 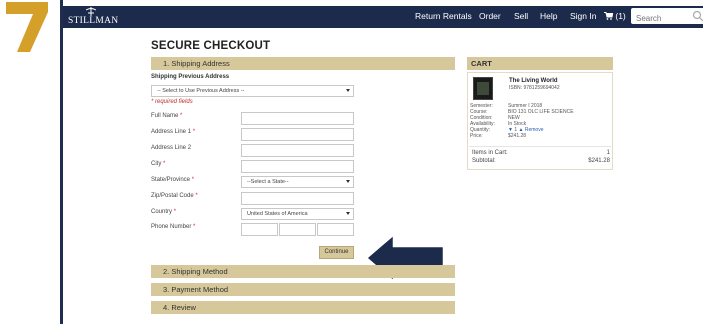 I want to click on full-name-label: Full Name *, so click(x=167, y=116).